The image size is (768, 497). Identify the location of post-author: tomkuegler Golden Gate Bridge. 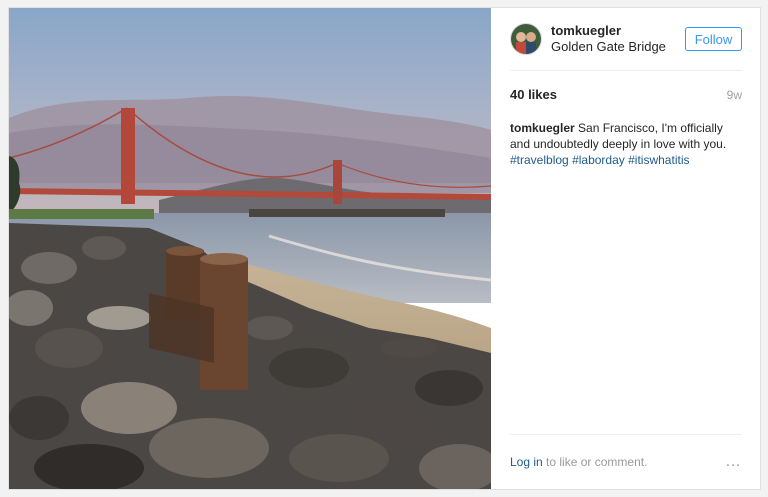
(618, 39).